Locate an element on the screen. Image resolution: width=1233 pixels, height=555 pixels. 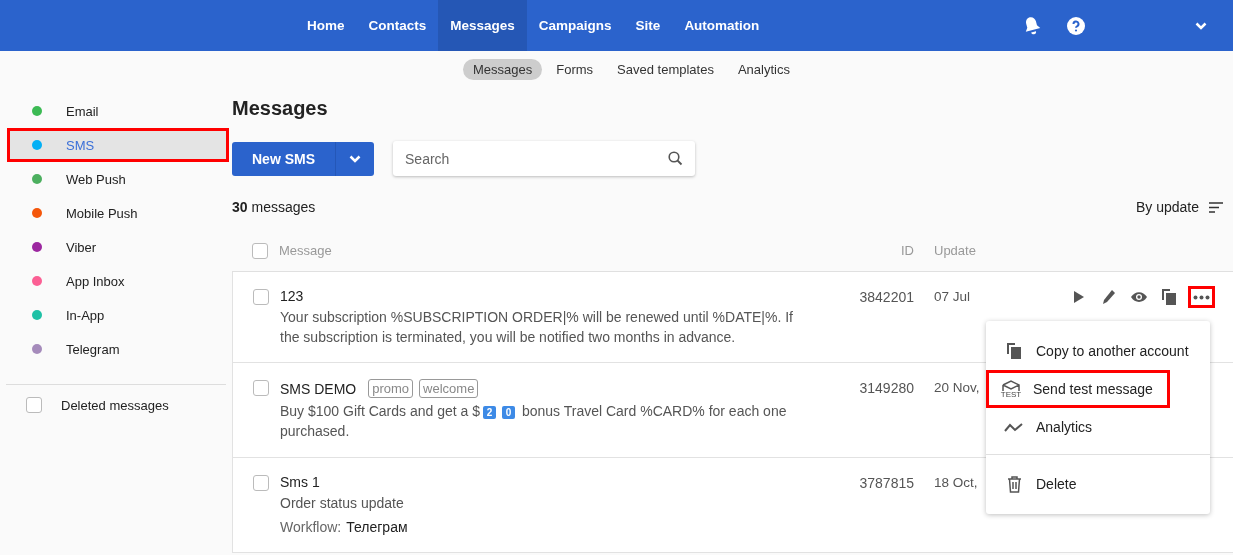
sidebar-item: Web Push is located at coordinates (118, 179).